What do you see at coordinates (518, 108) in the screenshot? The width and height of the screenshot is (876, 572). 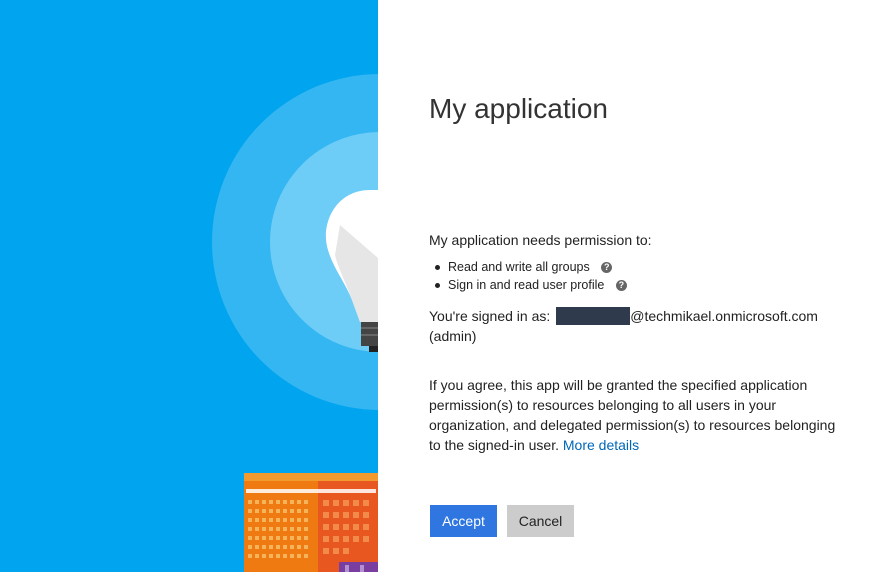 I see `app-title: My application` at bounding box center [518, 108].